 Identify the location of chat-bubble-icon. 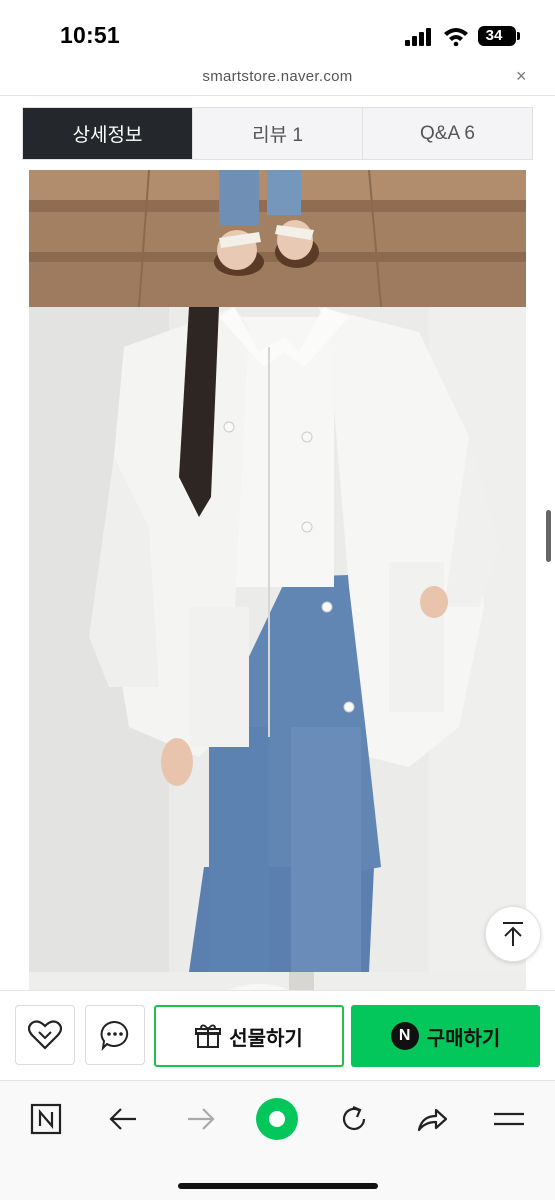
(114, 1035).